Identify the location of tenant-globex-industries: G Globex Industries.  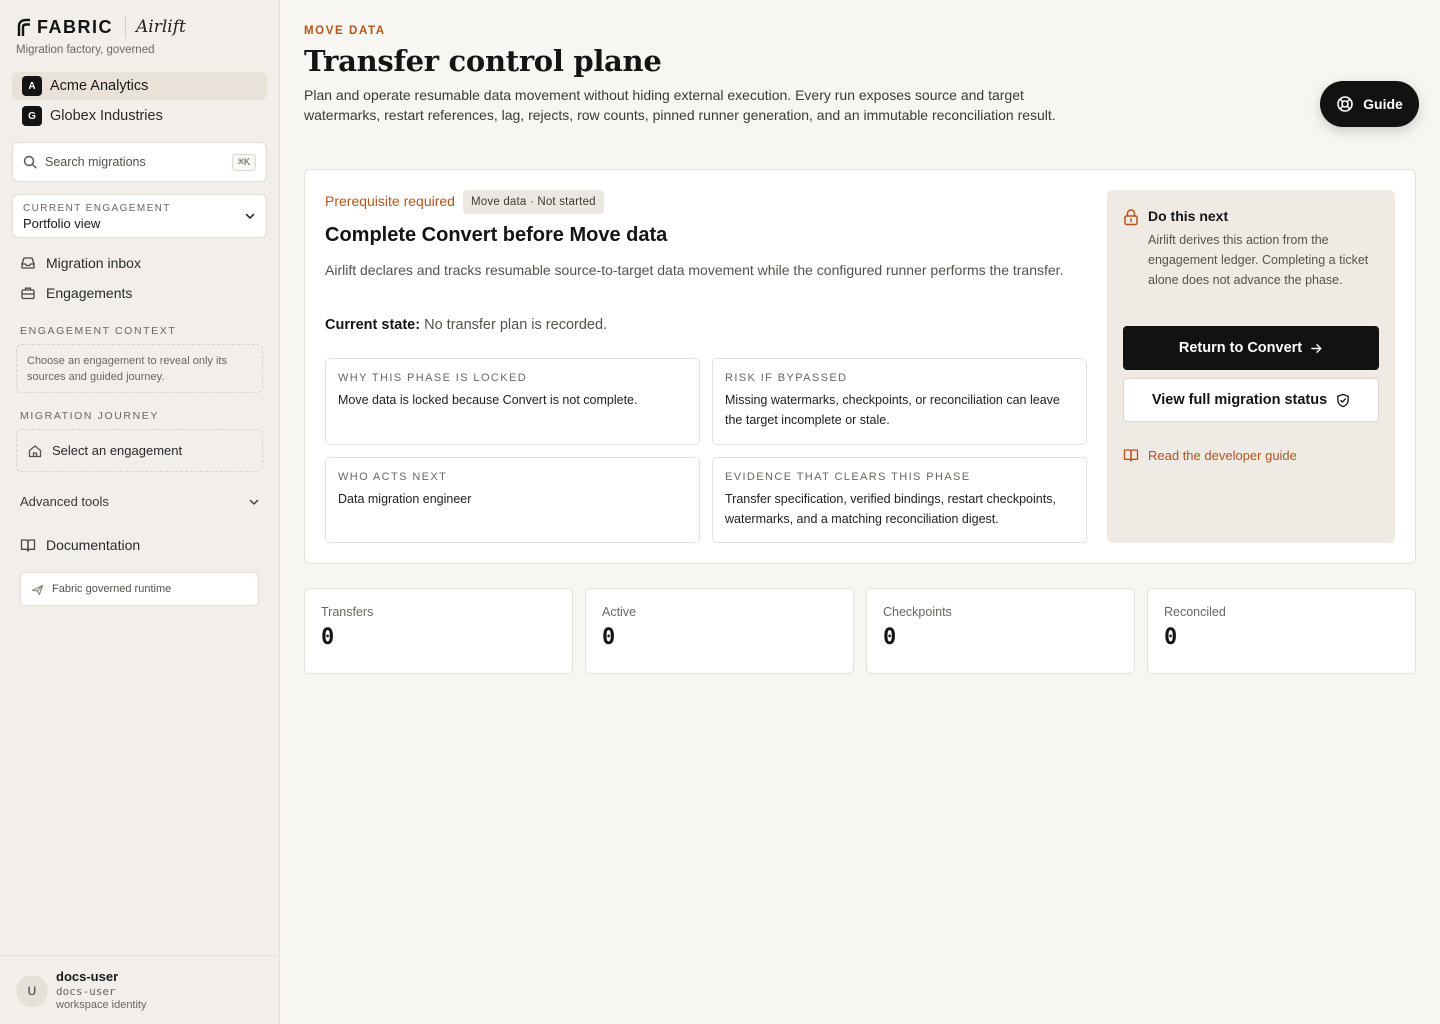
(139, 116).